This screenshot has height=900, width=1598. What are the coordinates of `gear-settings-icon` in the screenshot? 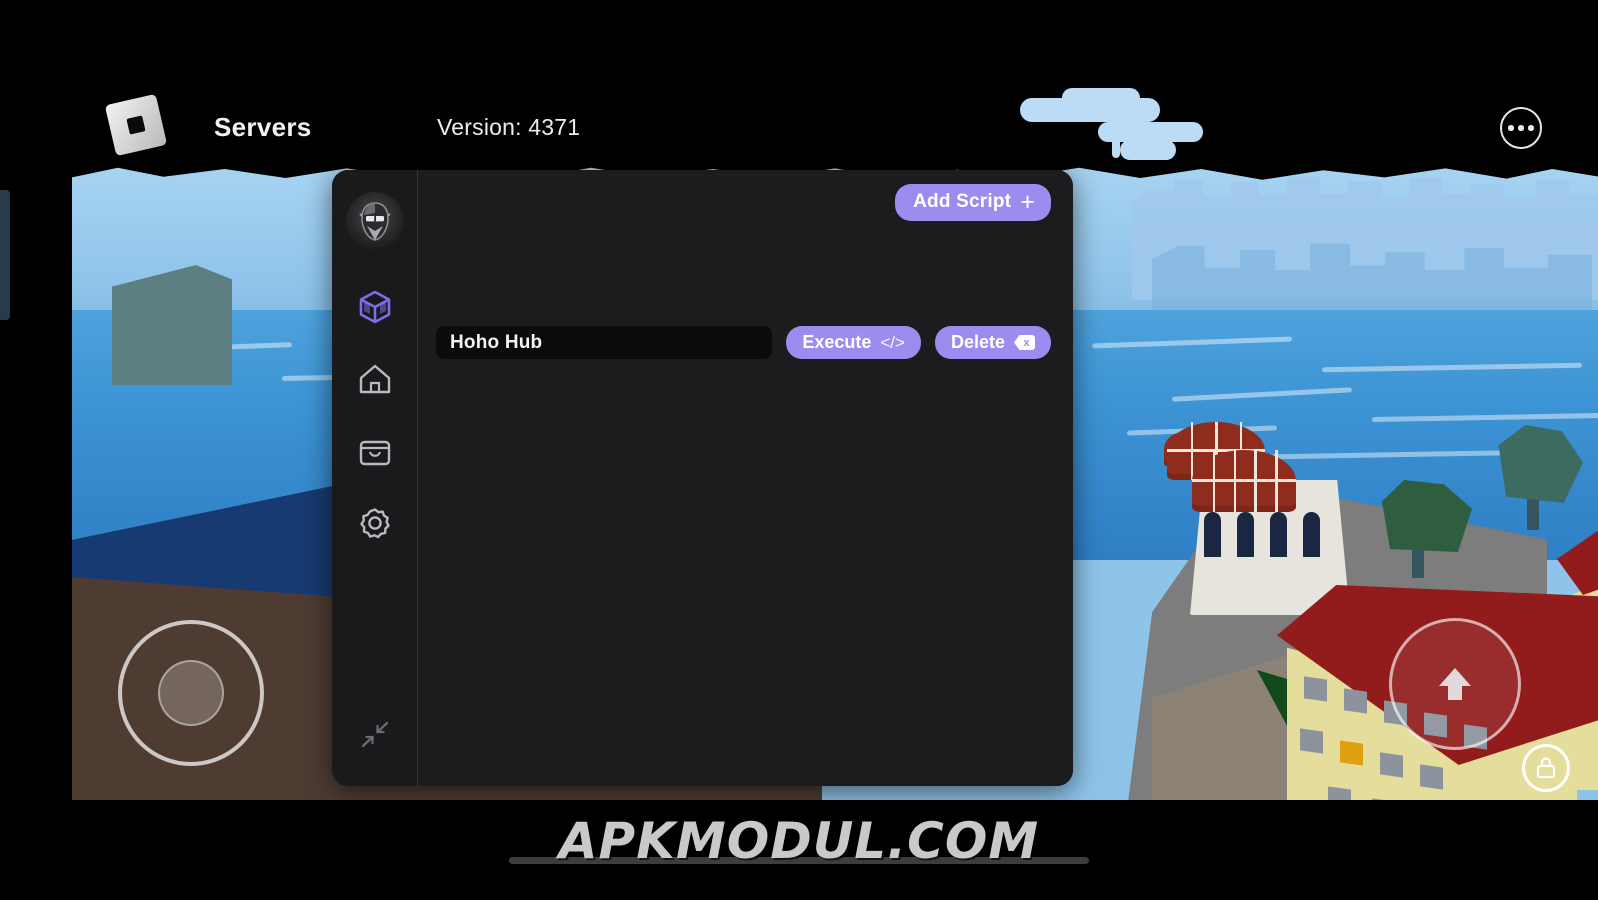 It's located at (374, 523).